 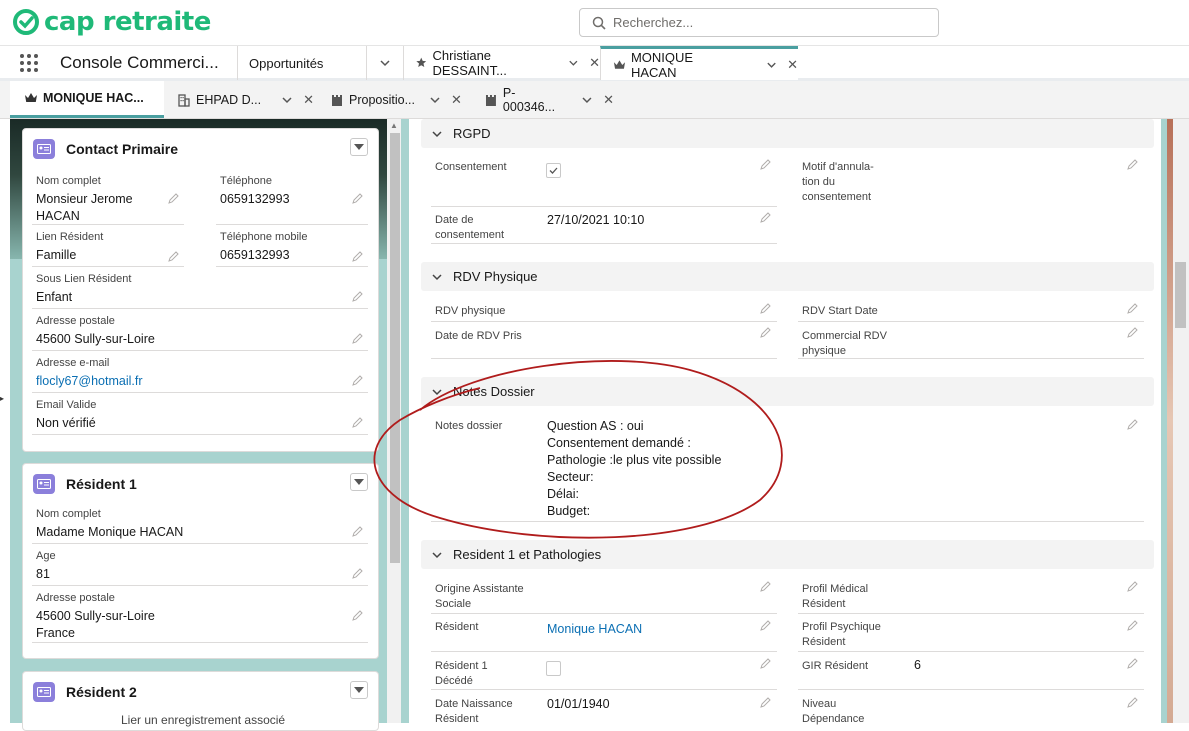 I want to click on field-label: physique, so click(x=824, y=351).